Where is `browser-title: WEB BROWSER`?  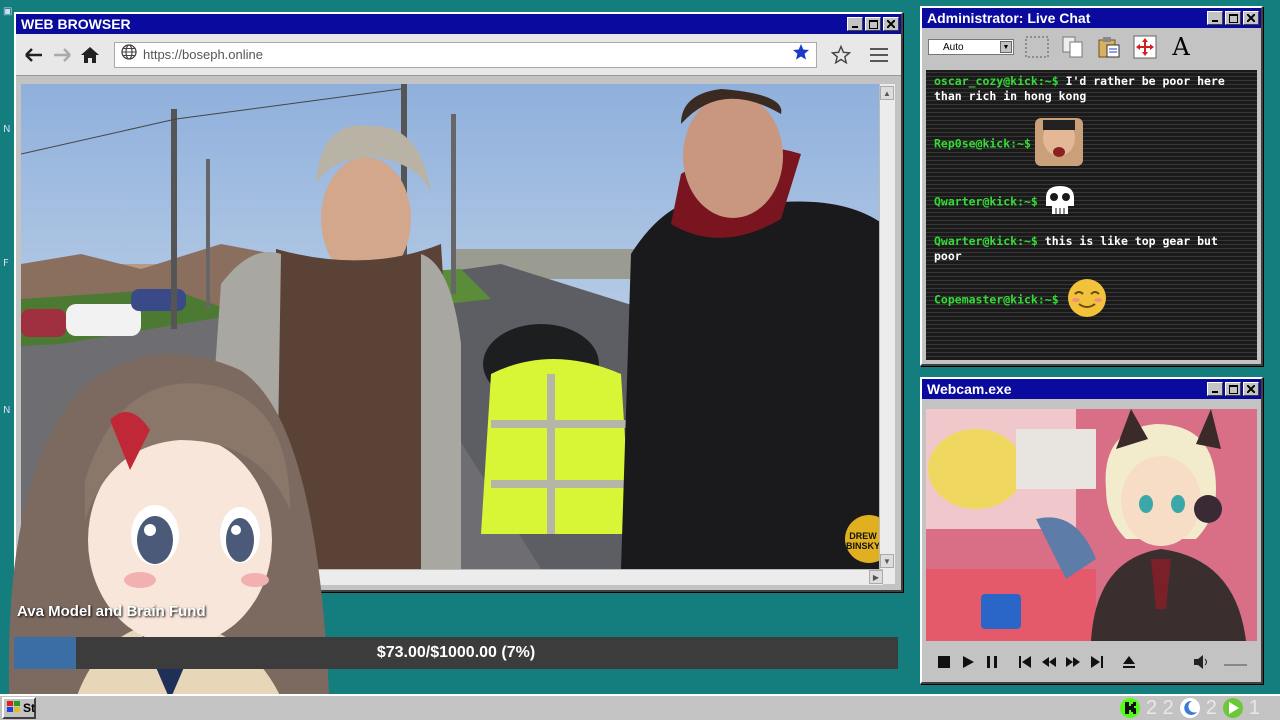 browser-title: WEB BROWSER is located at coordinates (76, 24).